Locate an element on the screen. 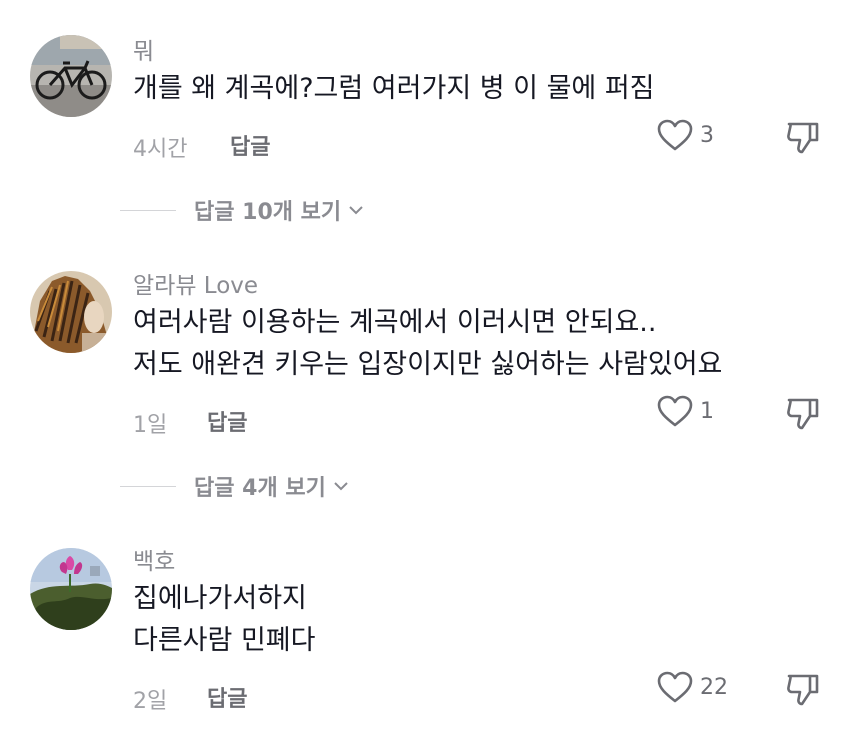  view-replies-label: 답글 10개 보기 is located at coordinates (268, 212).